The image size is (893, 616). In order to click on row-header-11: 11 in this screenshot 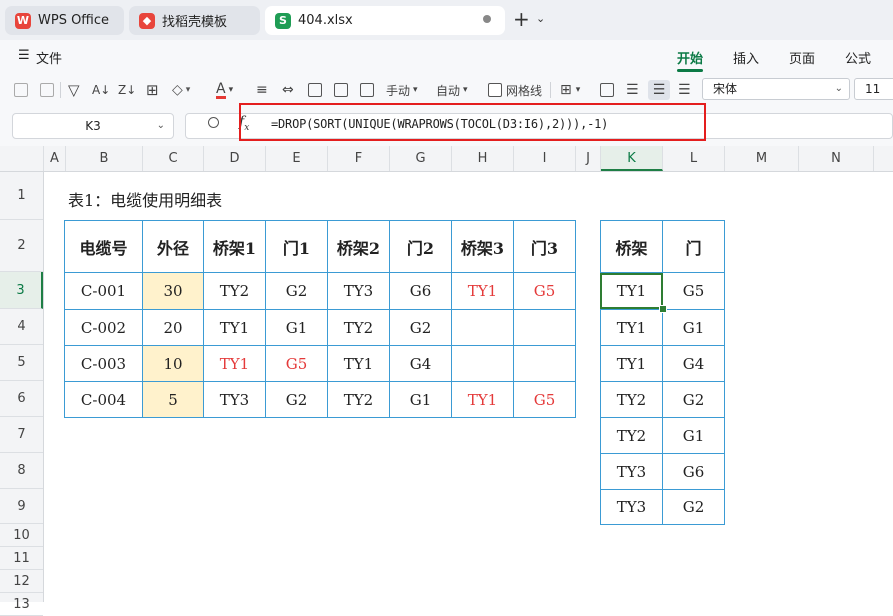, I will do `click(21, 558)`.